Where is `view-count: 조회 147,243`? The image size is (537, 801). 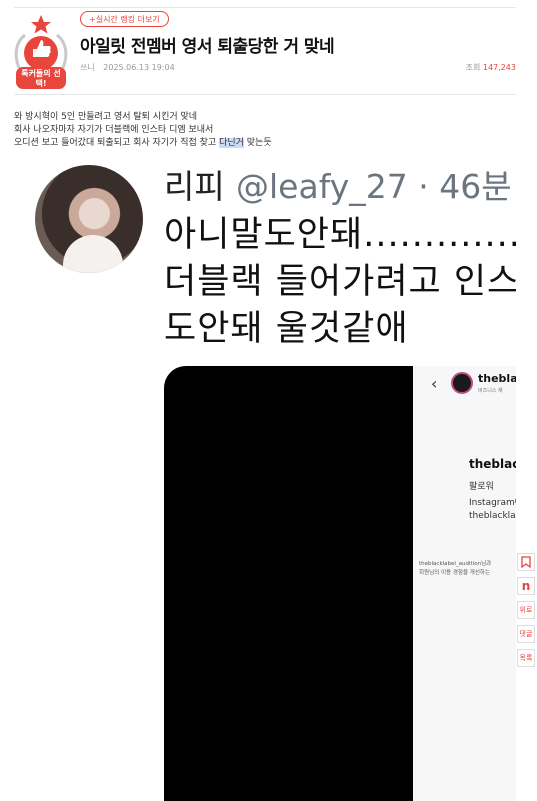 view-count: 조회 147,243 is located at coordinates (491, 67).